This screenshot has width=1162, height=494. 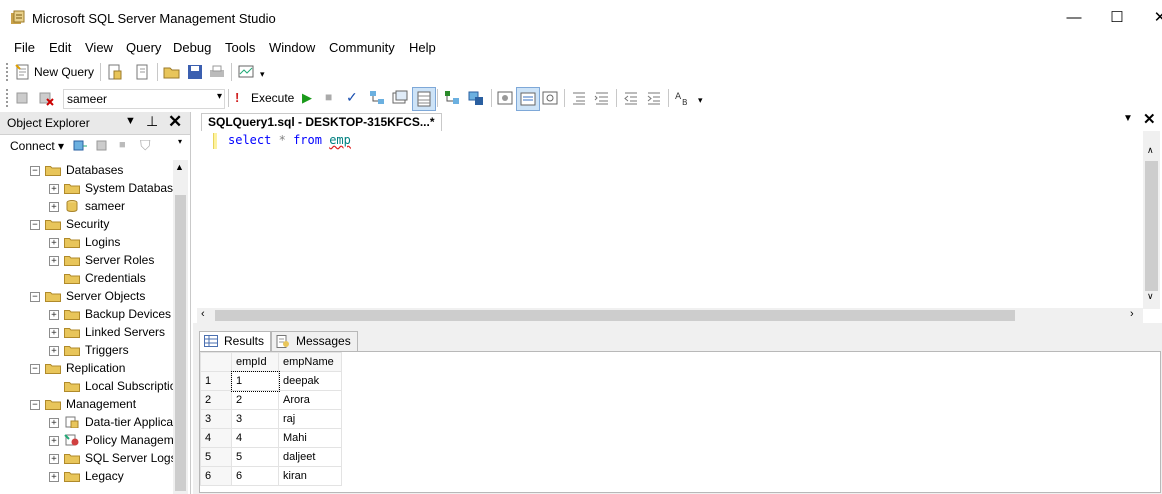 I want to click on query-text: select * from emp, so click(x=289, y=140).